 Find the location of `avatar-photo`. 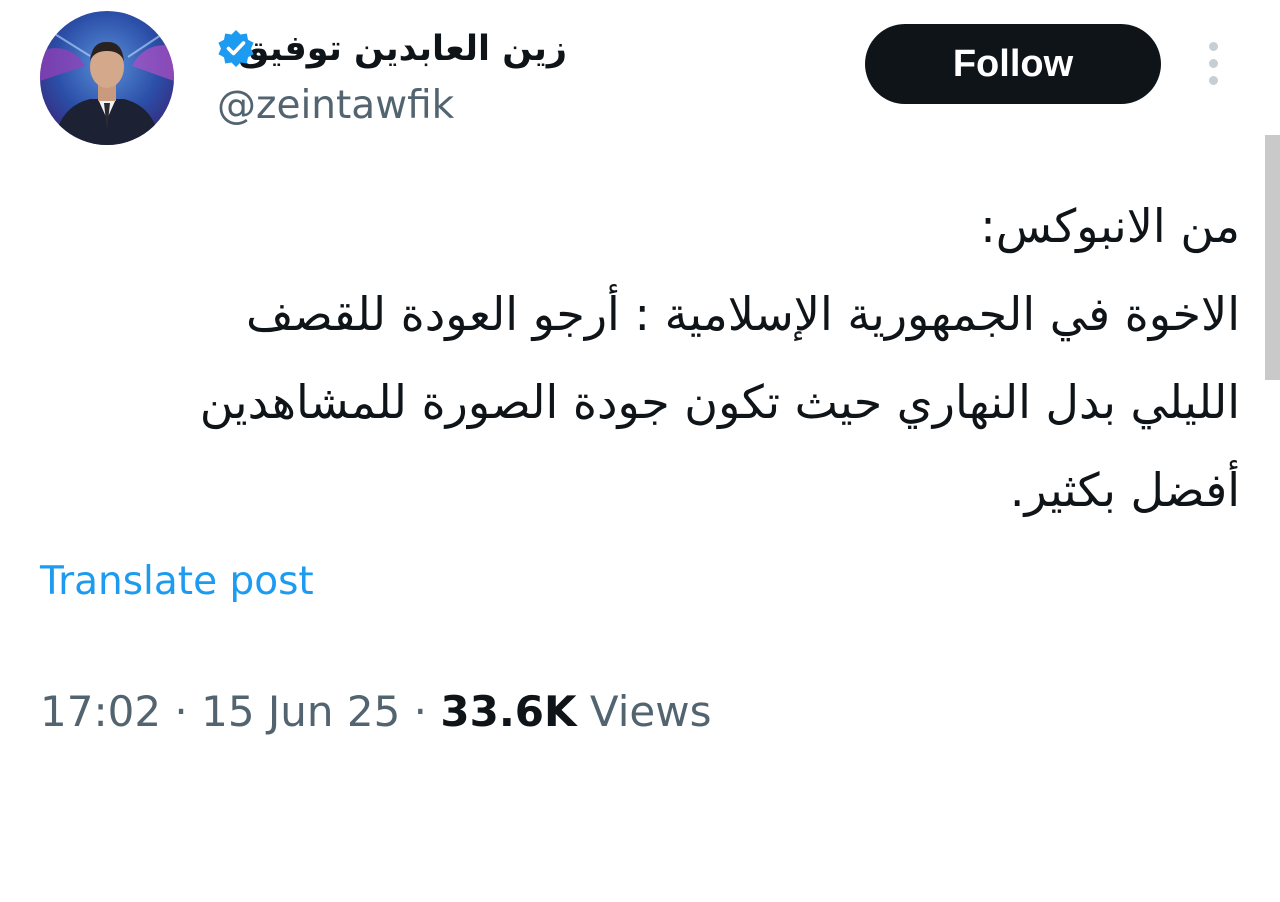

avatar-photo is located at coordinates (107, 78).